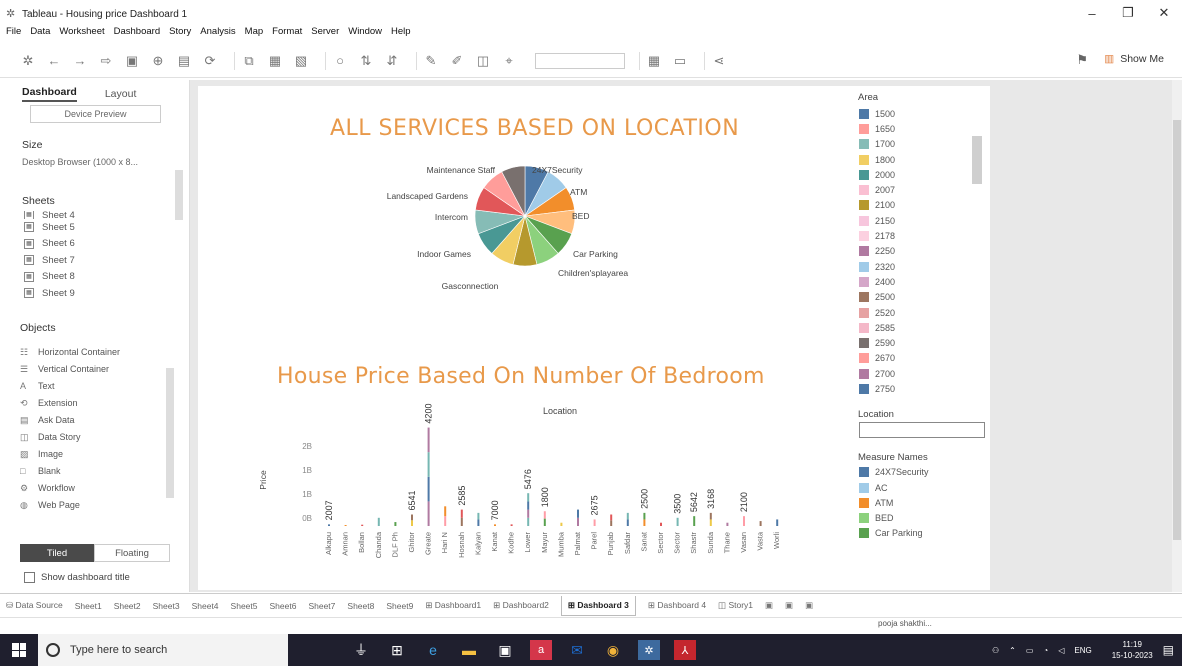 This screenshot has height=666, width=1182. I want to click on clear-icon: ▧, so click(301, 61).